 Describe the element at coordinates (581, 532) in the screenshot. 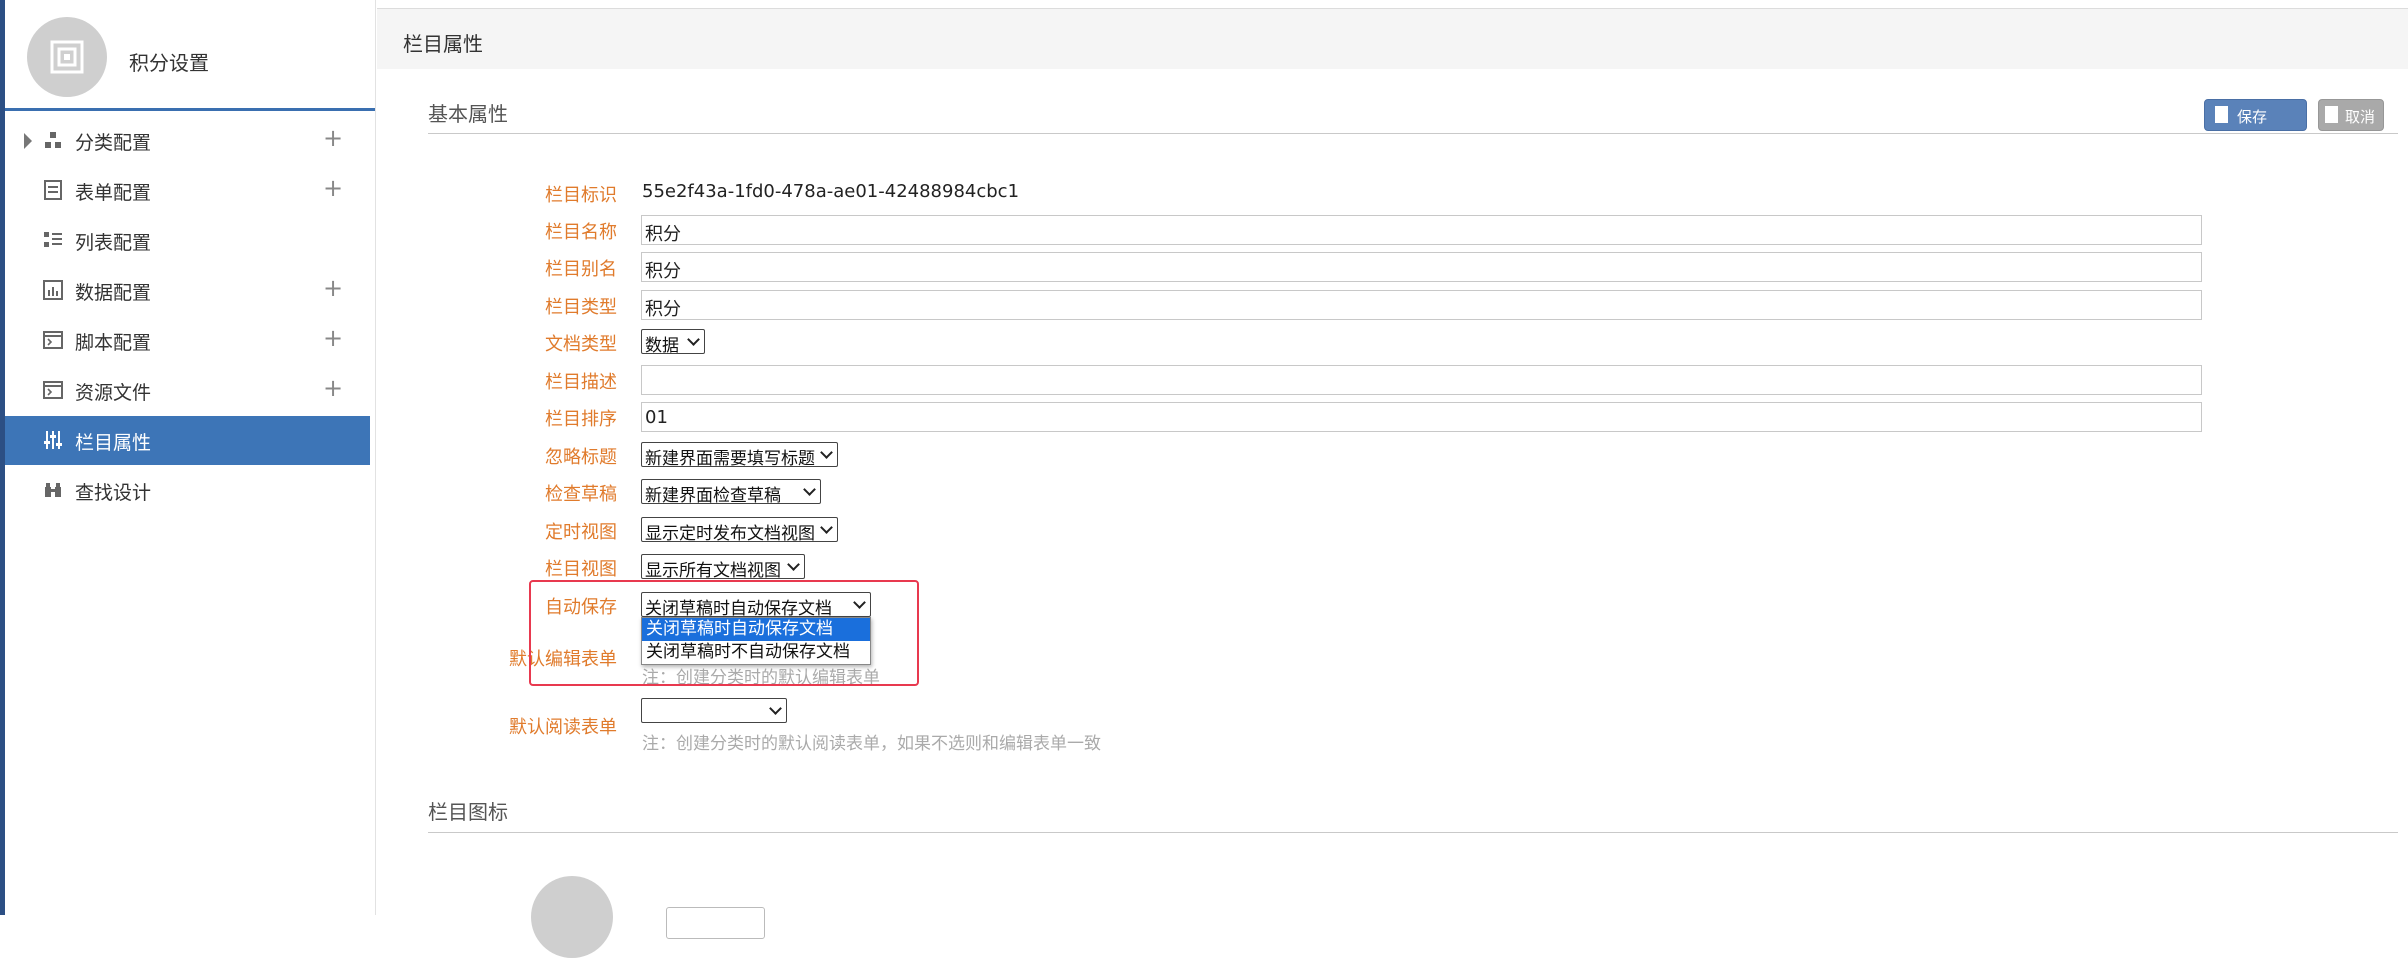

I see `field-label-timed-view: 定时视图` at that location.